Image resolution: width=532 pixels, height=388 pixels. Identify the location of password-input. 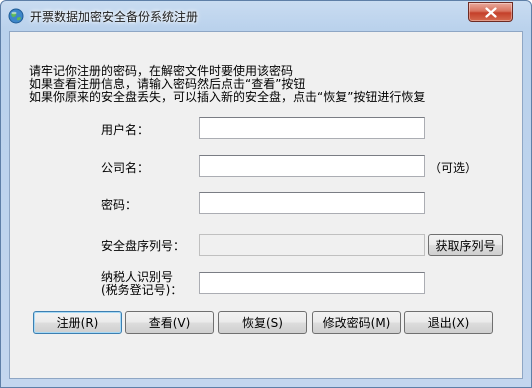
(312, 203).